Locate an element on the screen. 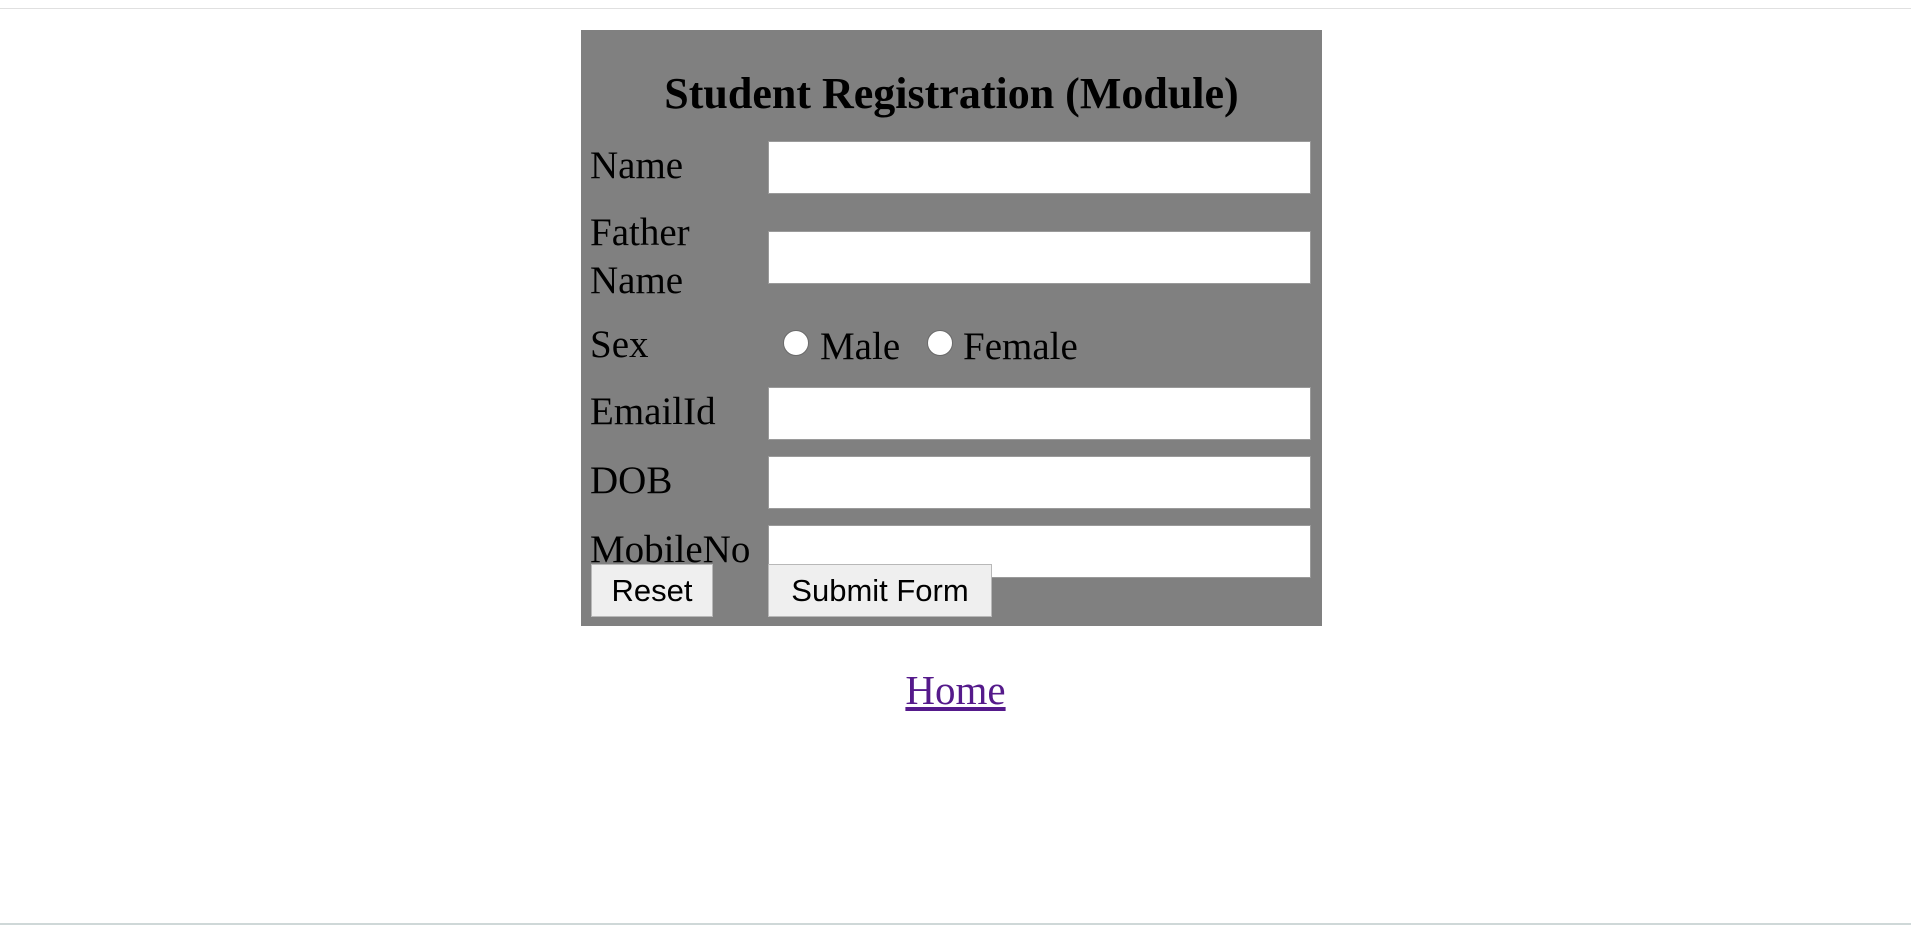 Image resolution: width=1911 pixels, height=925 pixels. dob-label: DOB is located at coordinates (631, 480).